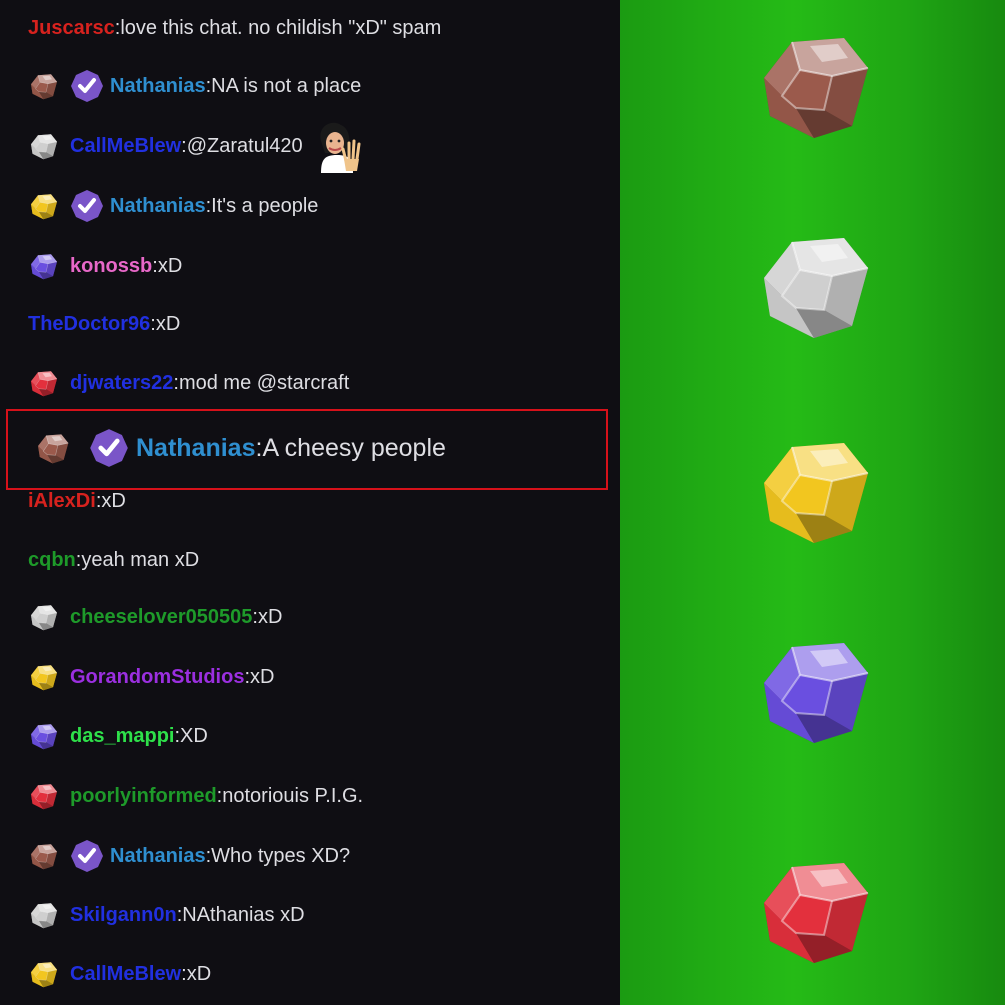 The image size is (1005, 1005). Describe the element at coordinates (812, 85) in the screenshot. I see `brown-gem-icon` at that location.